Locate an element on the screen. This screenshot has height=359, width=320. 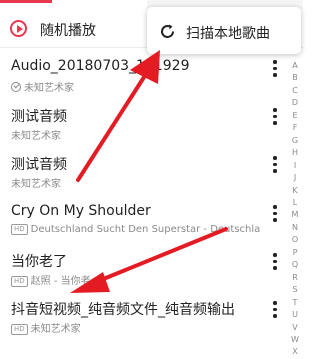
alphabet-index-letter: E is located at coordinates (295, 116).